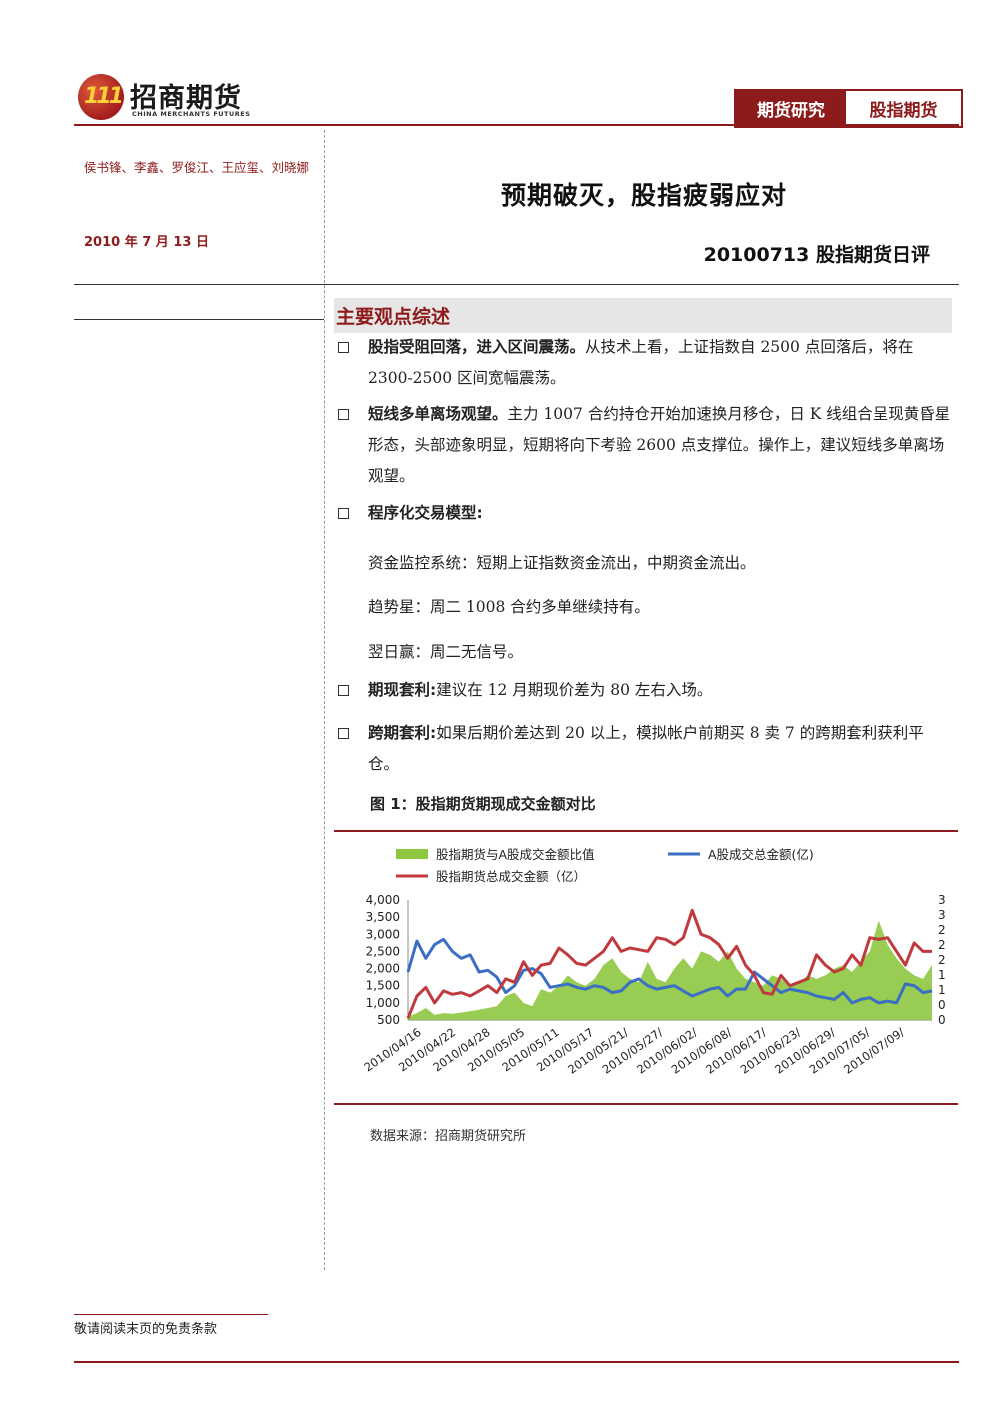 Image resolution: width=992 pixels, height=1403 pixels. What do you see at coordinates (197, 167) in the screenshot?
I see `authors: 侯书锋、李鑫、罗俊江、王应玺、刘晓娜` at bounding box center [197, 167].